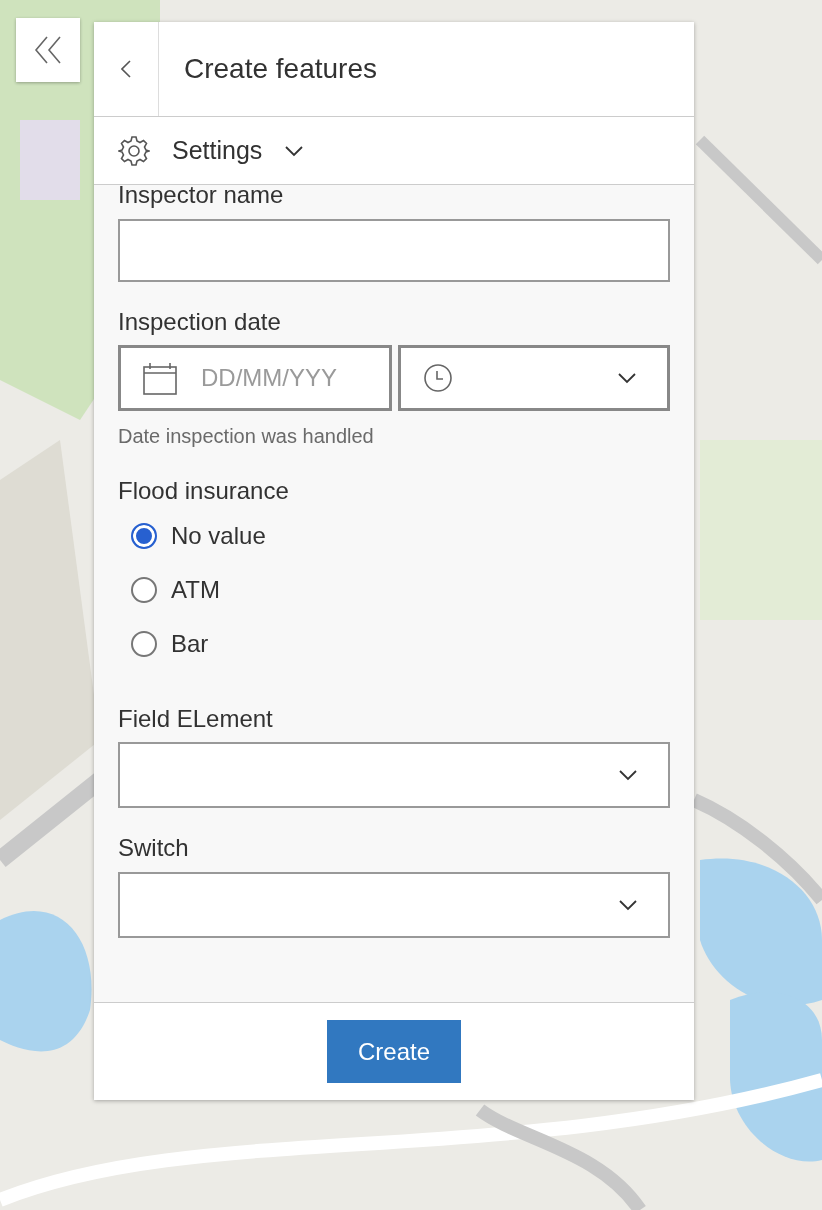 This screenshot has width=822, height=1210. I want to click on double-chevron-icon, so click(48, 50).